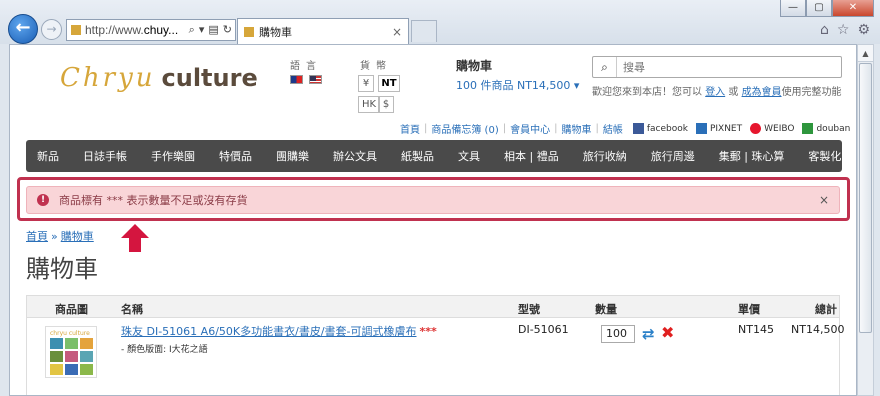 Image resolution: width=880 pixels, height=396 pixels. What do you see at coordinates (173, 156) in the screenshot?
I see `nav-item-craft: 手作樂園` at bounding box center [173, 156].